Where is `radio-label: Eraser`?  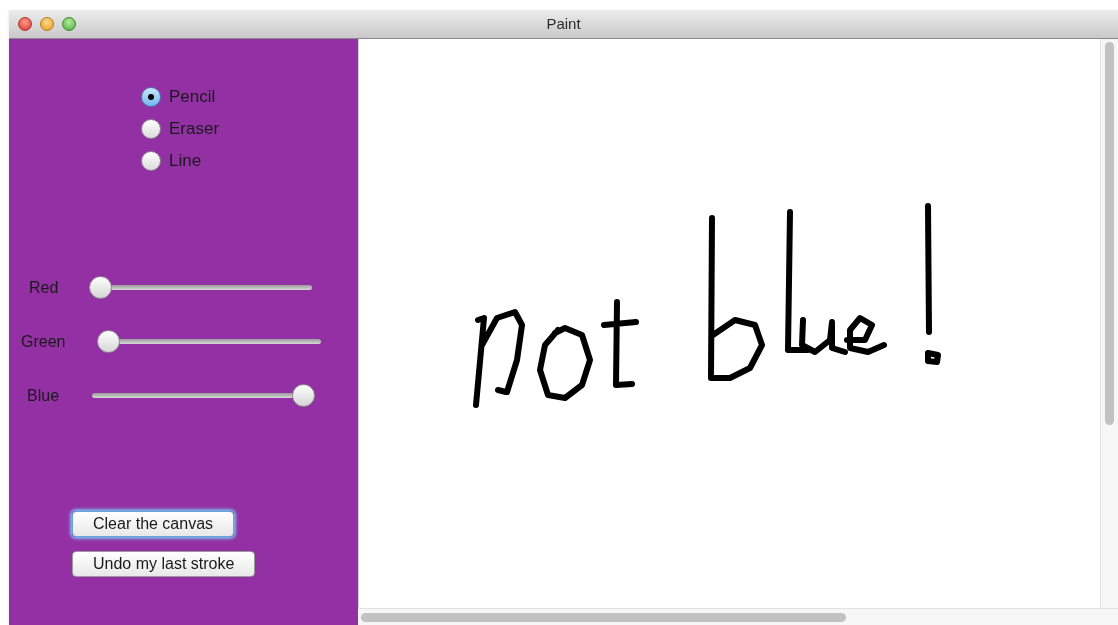
radio-label: Eraser is located at coordinates (194, 129).